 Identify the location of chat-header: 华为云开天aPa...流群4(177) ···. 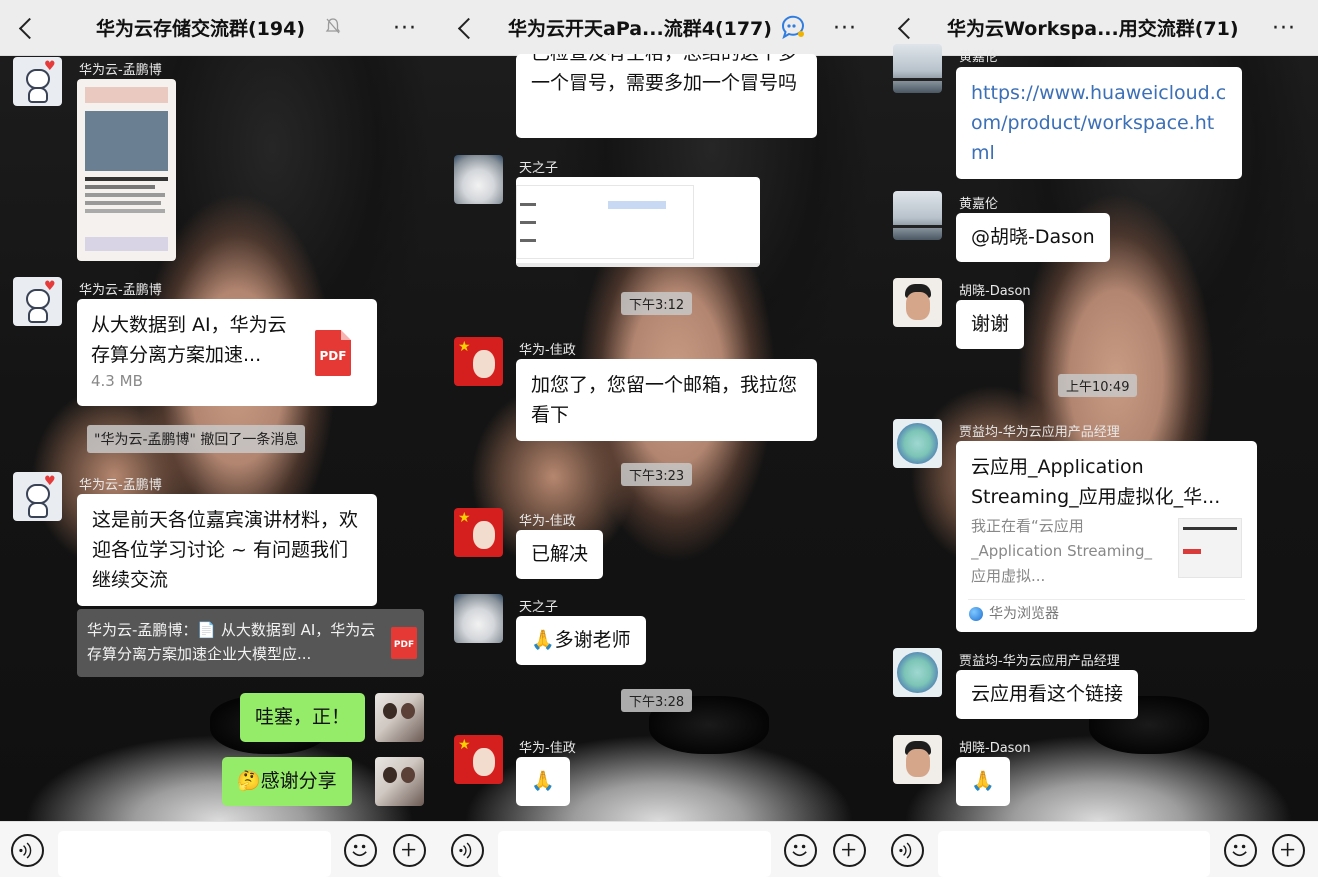
(659, 28).